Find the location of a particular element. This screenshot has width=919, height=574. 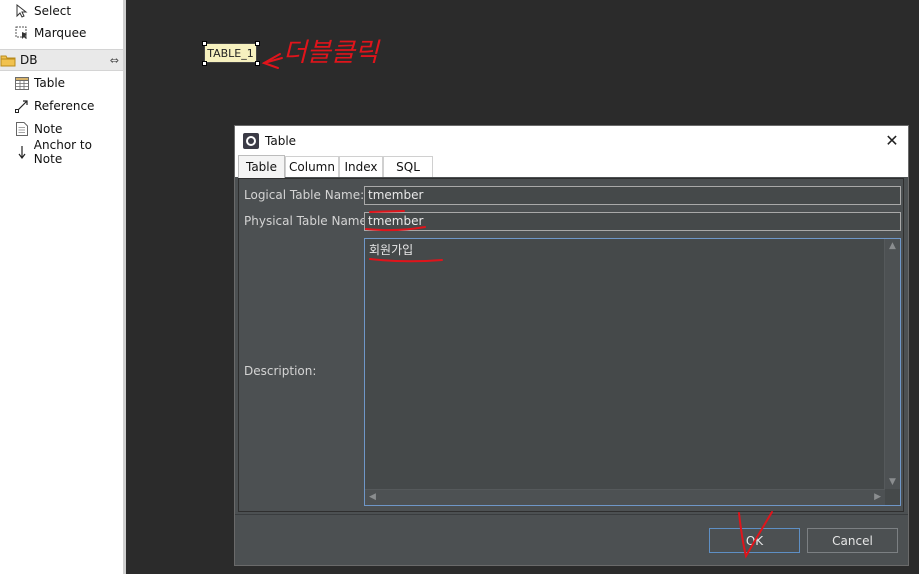

marquee-icon is located at coordinates (22, 33).